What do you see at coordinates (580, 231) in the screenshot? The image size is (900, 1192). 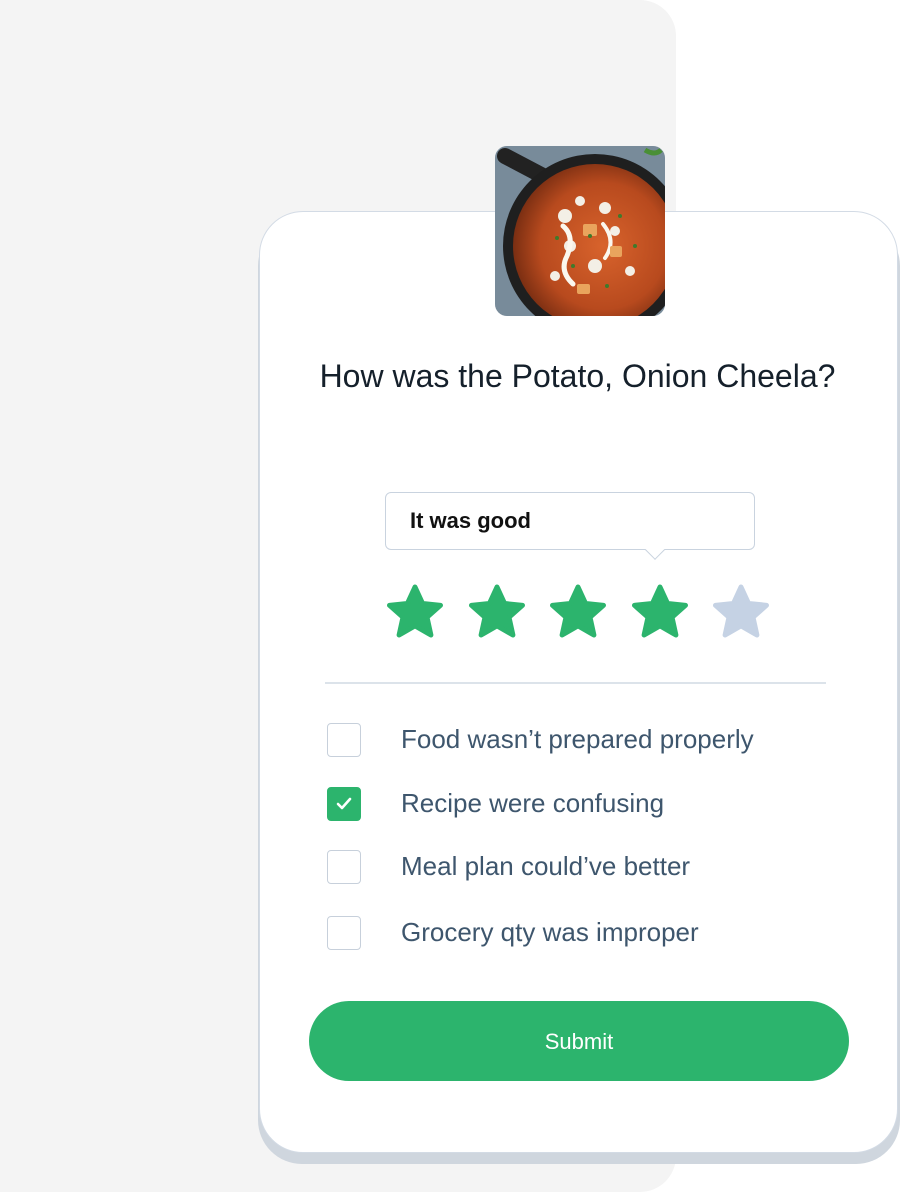 I see `food-photo` at bounding box center [580, 231].